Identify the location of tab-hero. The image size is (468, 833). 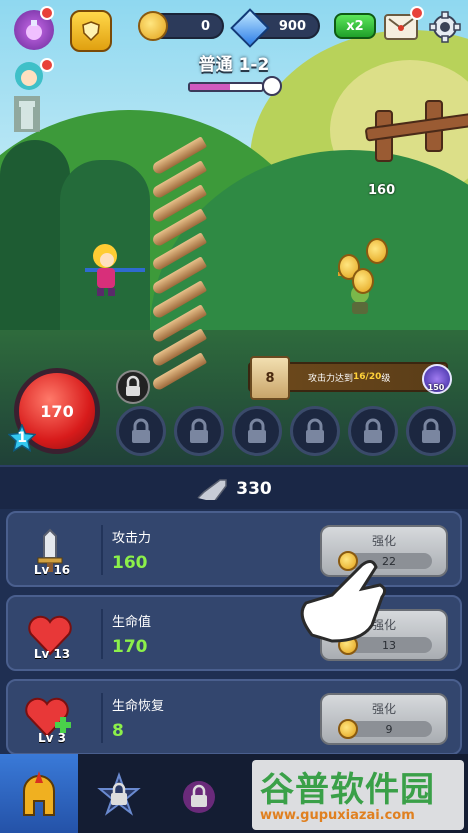
(39, 793).